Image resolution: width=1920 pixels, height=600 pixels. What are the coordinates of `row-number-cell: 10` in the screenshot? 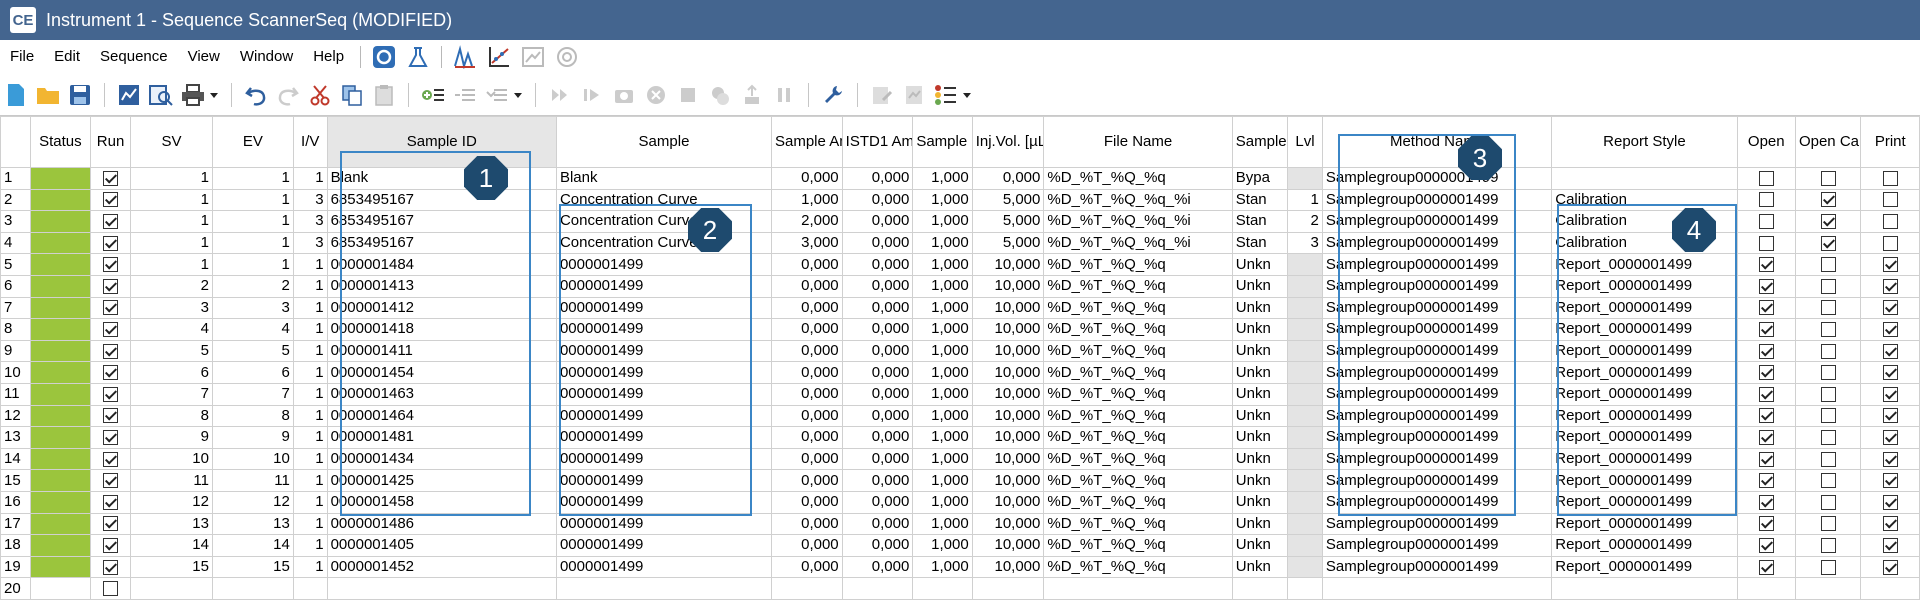 It's located at (15, 372).